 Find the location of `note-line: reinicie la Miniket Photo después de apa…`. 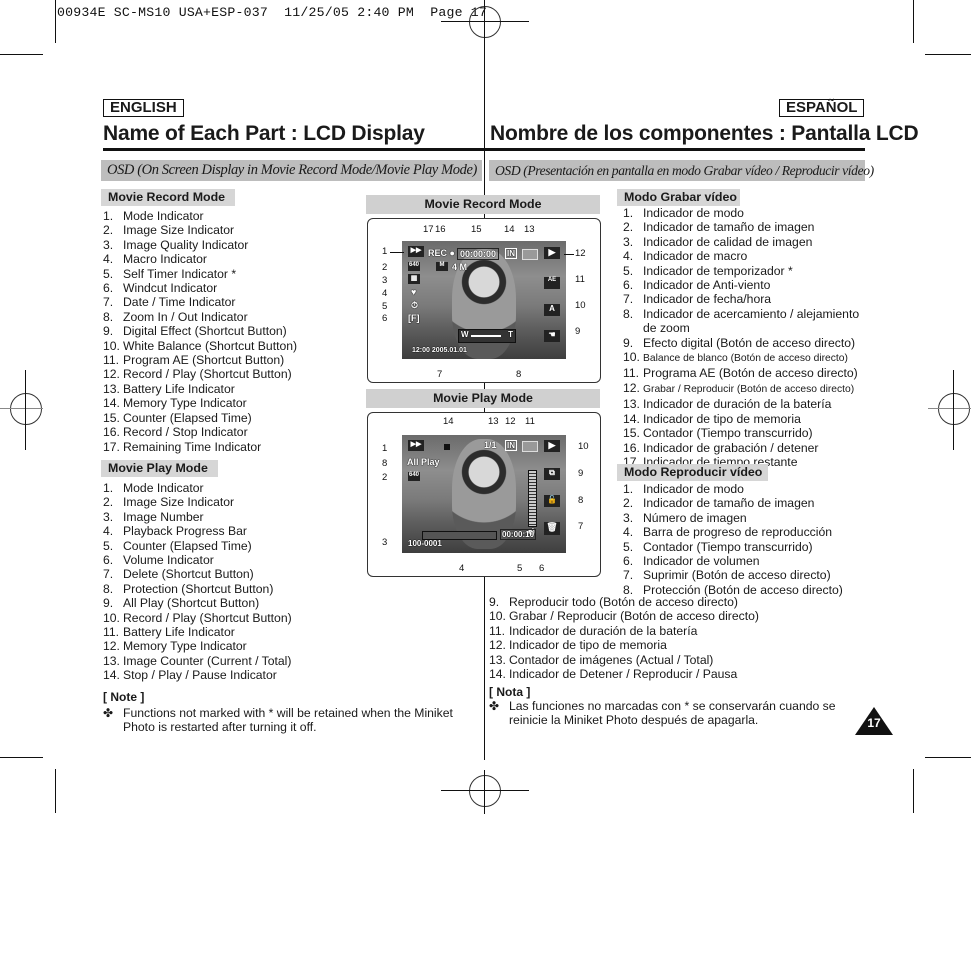

note-line: reinicie la Miniket Photo después de apa… is located at coordinates (634, 720).